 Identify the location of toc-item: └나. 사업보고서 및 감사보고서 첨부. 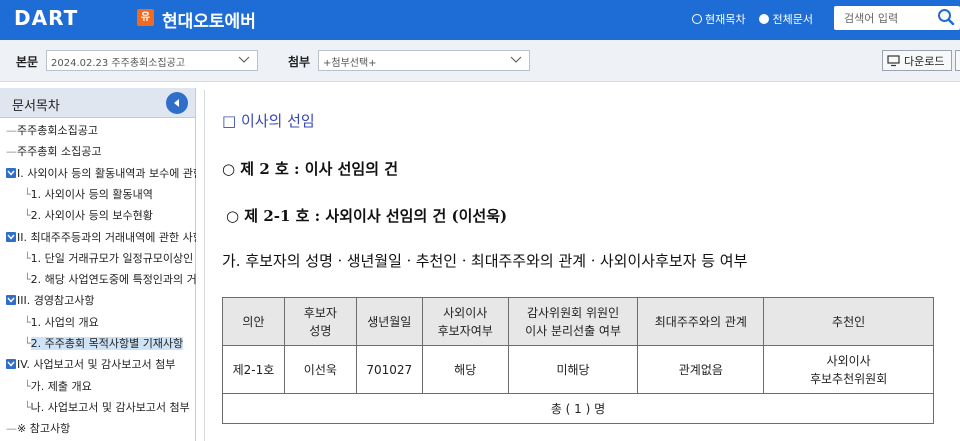
(98, 407).